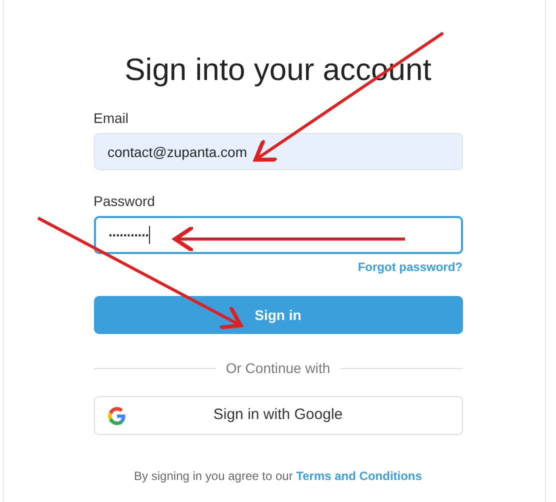  I want to click on terms-notice: By signing in you agree to our Terms and Conditions, so click(278, 476).